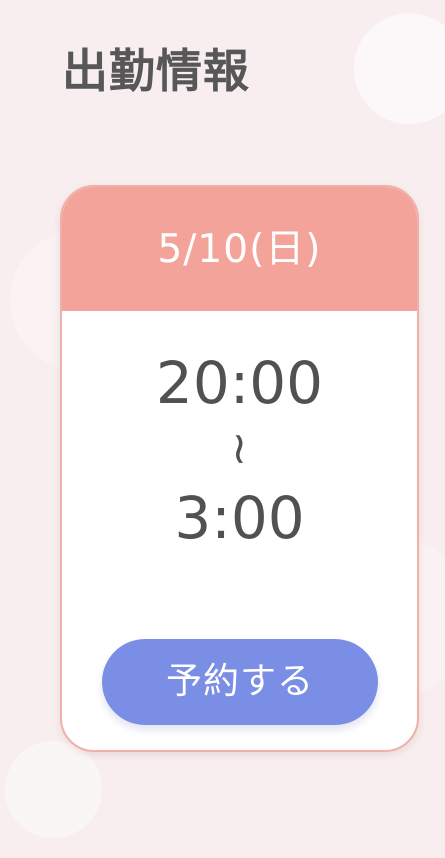 This screenshot has width=445, height=858. I want to click on attendance-date: 5/10(日), so click(239, 249).